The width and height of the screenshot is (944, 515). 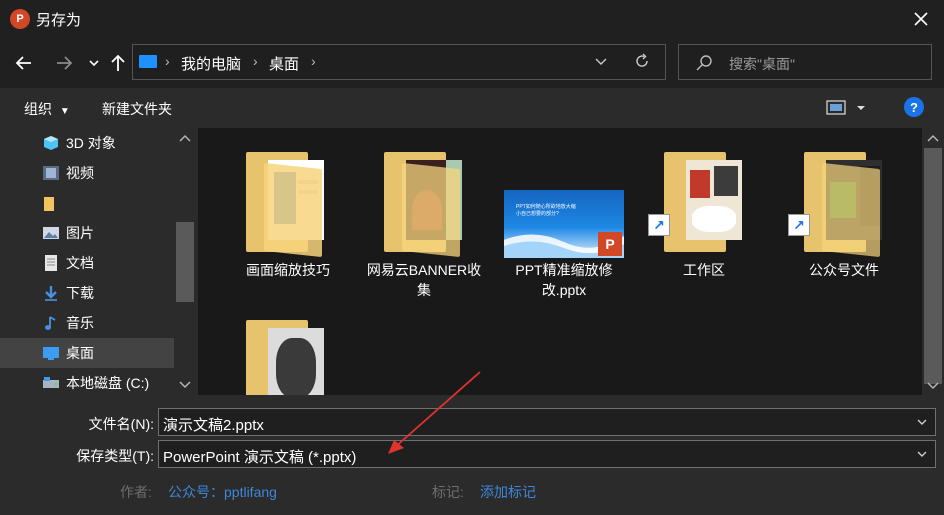 I want to click on up-button, so click(x=118, y=63).